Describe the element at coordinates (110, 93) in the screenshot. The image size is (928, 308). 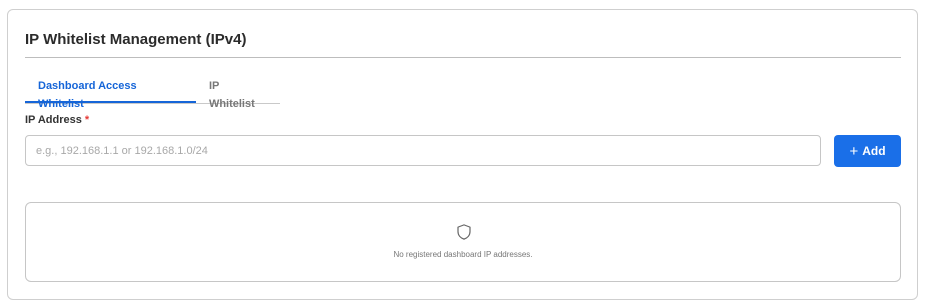
I see `tab-dashboard-access-whitelist: Dashboard Access Whitelist` at that location.